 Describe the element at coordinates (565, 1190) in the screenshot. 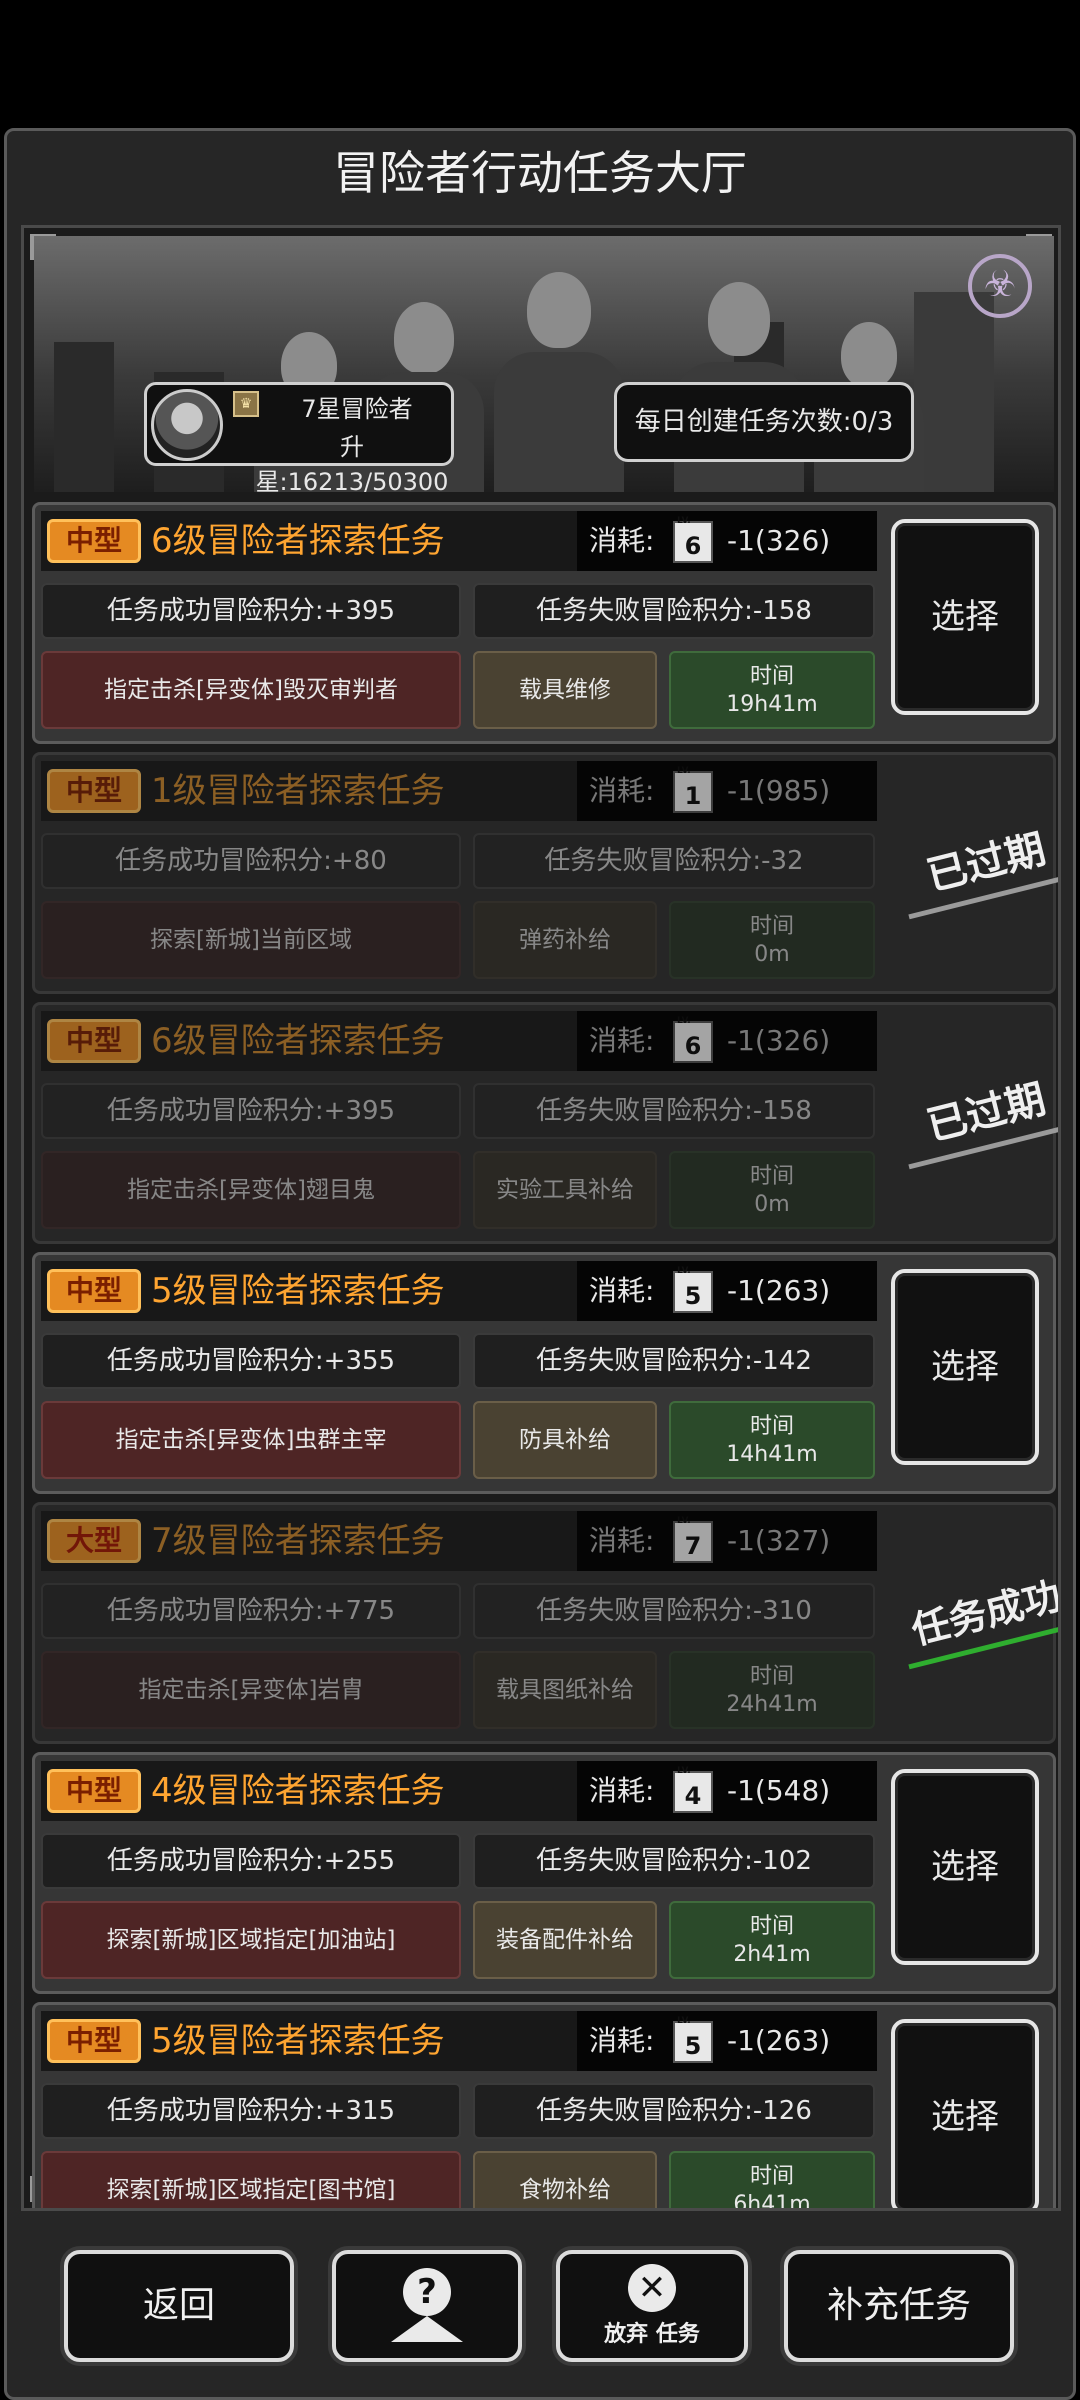

I see `task-reward: 实验工具补给` at that location.